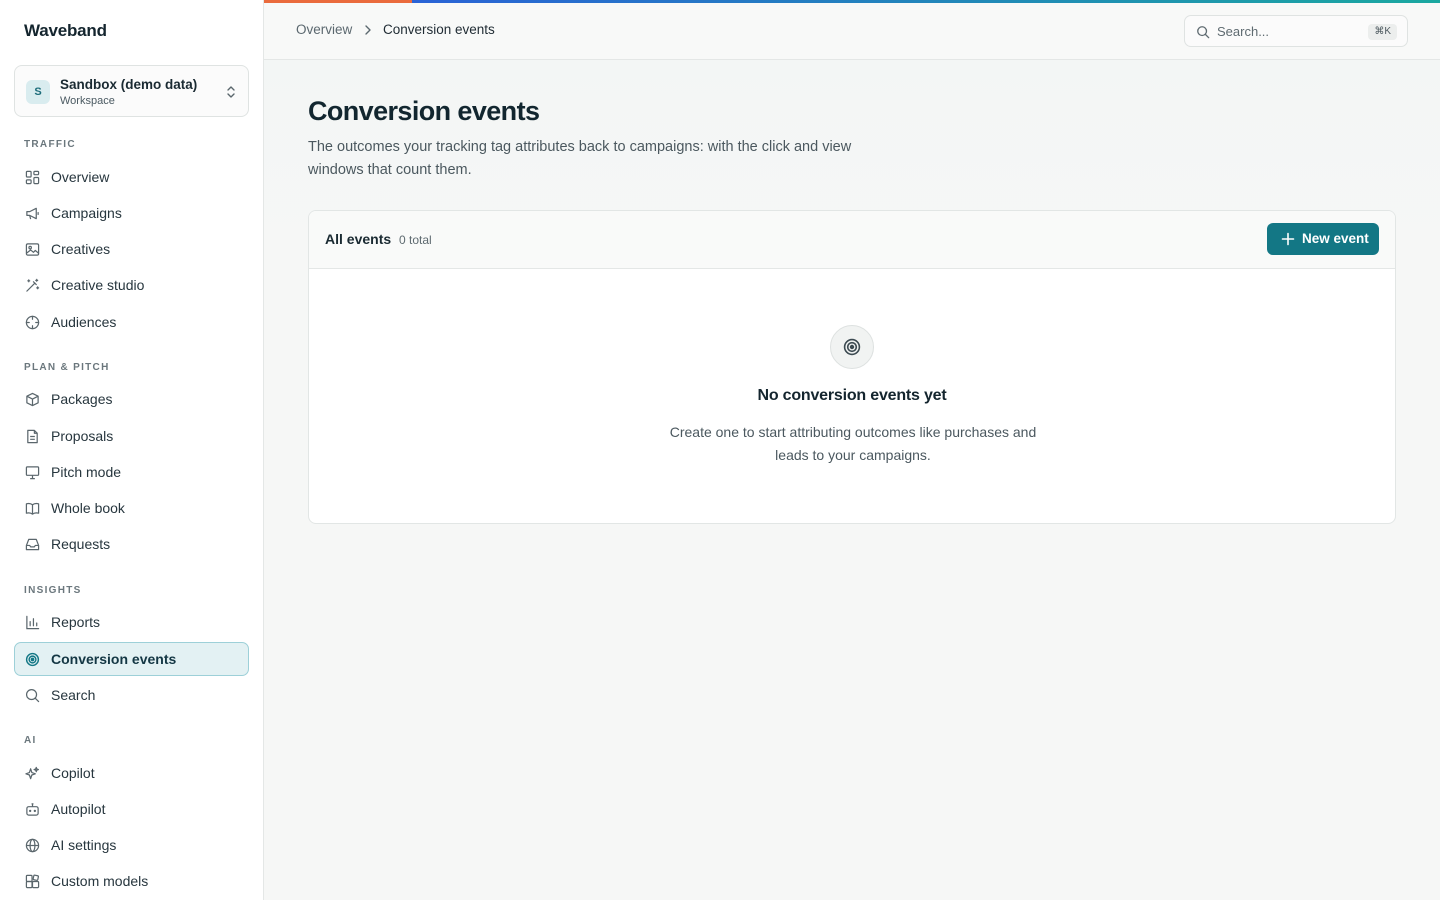 This screenshot has width=1440, height=900. What do you see at coordinates (131, 622) in the screenshot?
I see `sidebar-item-reports: Reports` at bounding box center [131, 622].